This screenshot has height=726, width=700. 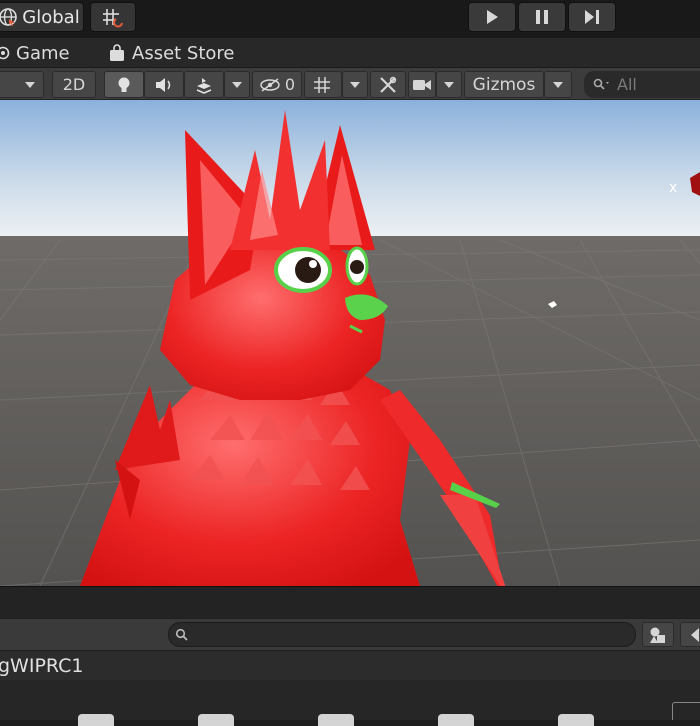 I want to click on gizmos-dropdown, so click(x=558, y=84).